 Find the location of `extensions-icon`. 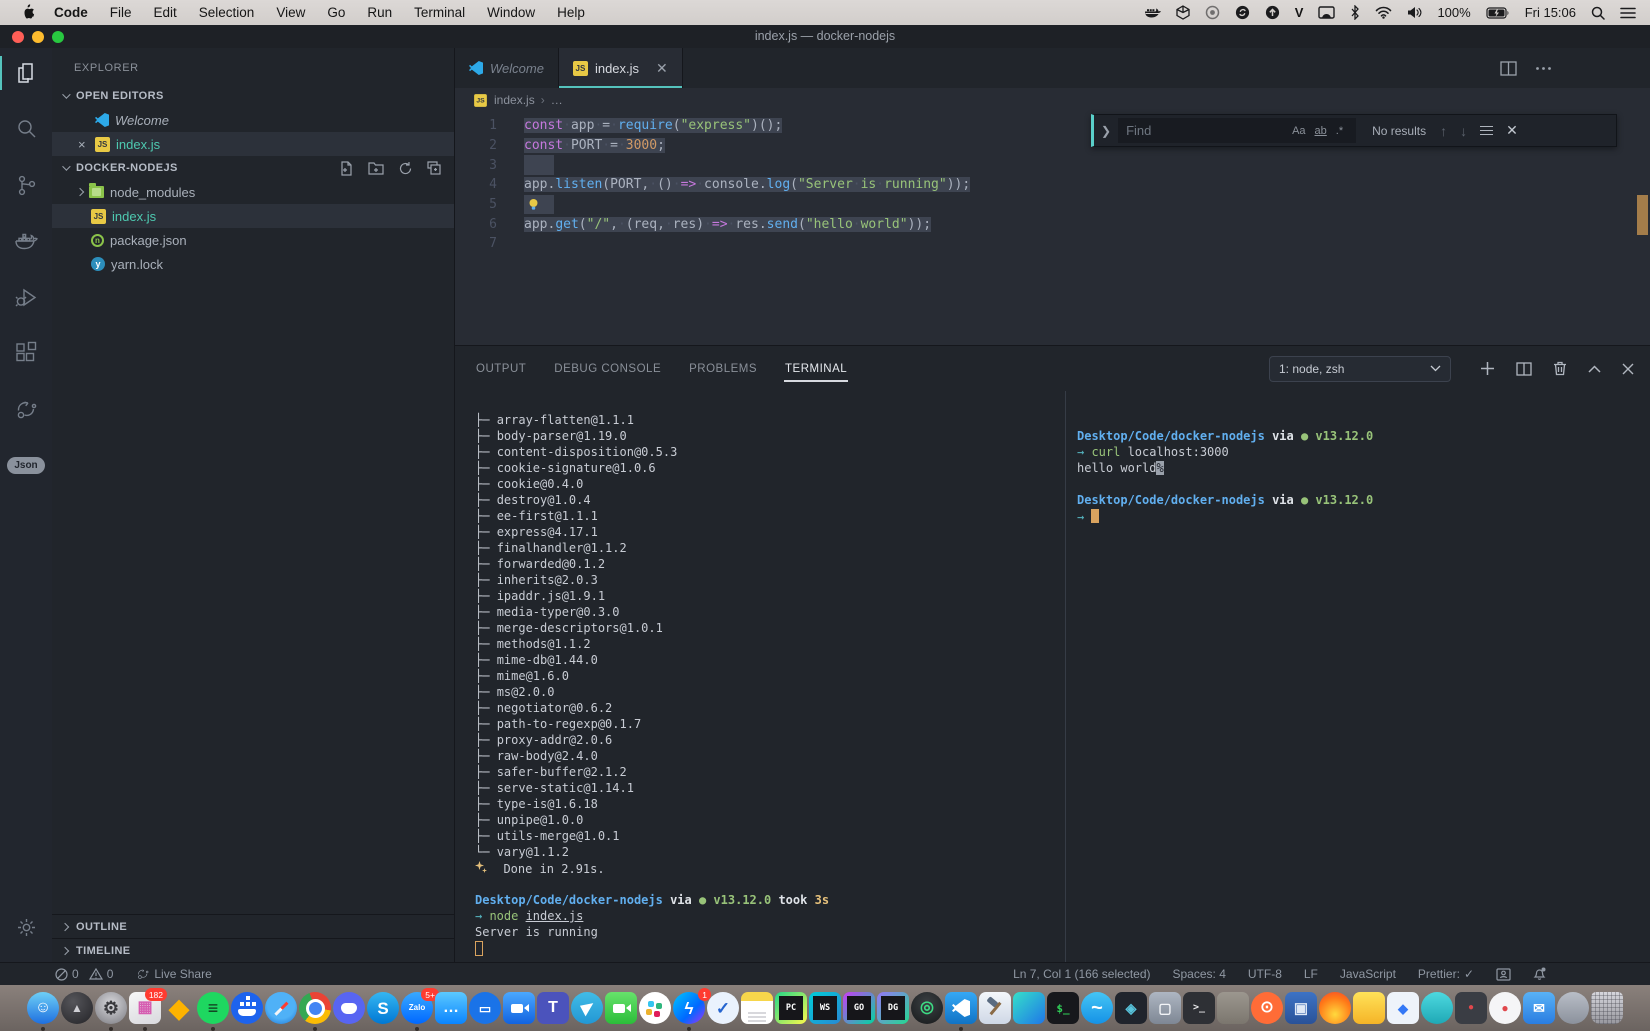

extensions-icon is located at coordinates (26, 353).